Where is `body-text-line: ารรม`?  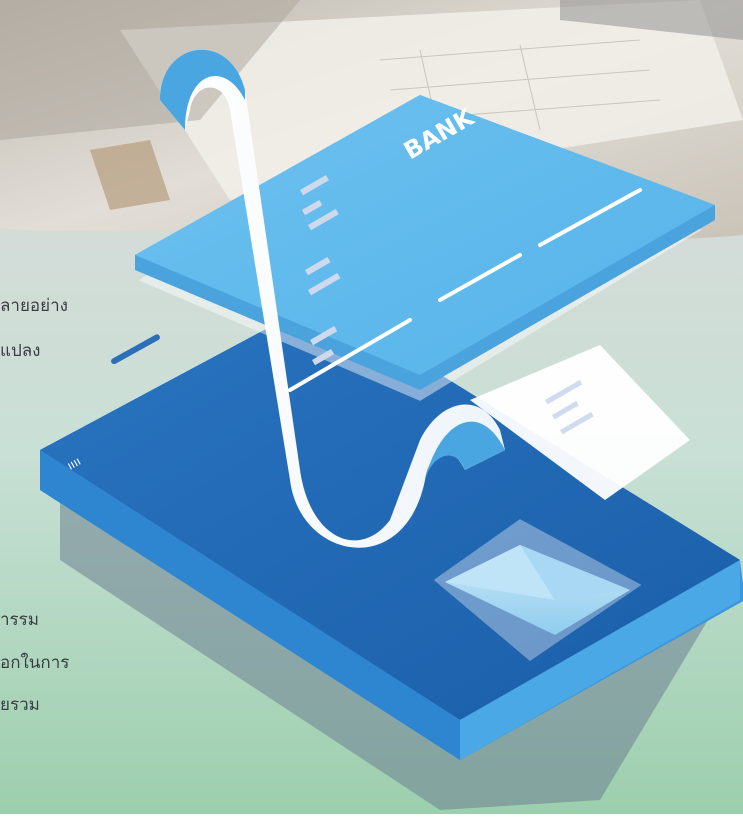
body-text-line: ารรม is located at coordinates (20, 620).